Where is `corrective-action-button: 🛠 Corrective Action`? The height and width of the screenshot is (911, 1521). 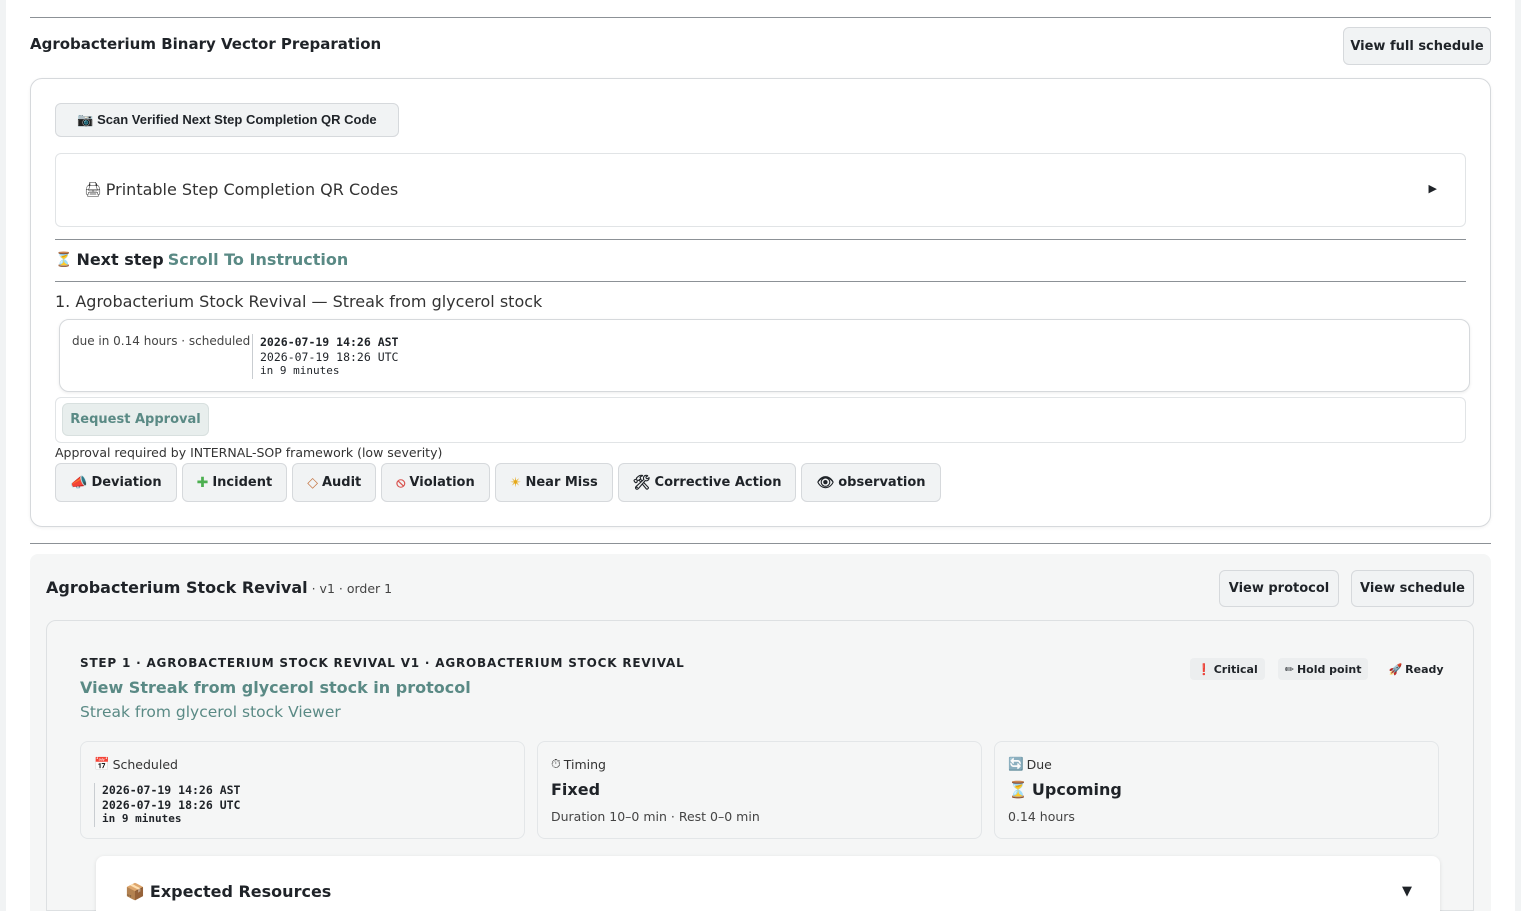
corrective-action-button: 🛠 Corrective Action is located at coordinates (707, 482).